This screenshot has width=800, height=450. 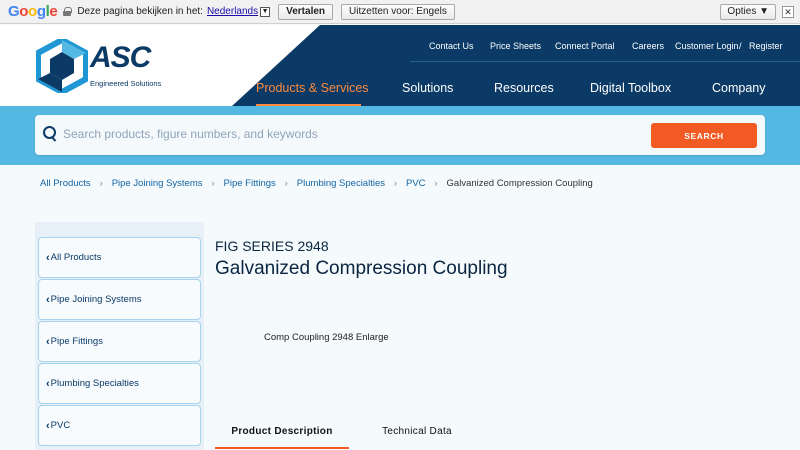 I want to click on search-icon, so click(x=50, y=133).